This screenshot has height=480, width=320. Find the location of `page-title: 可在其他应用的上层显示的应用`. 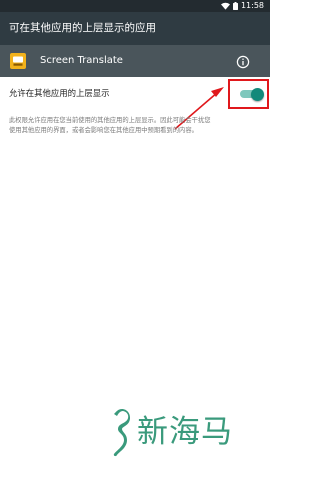

page-title: 可在其他应用的上层显示的应用 is located at coordinates (82, 28).